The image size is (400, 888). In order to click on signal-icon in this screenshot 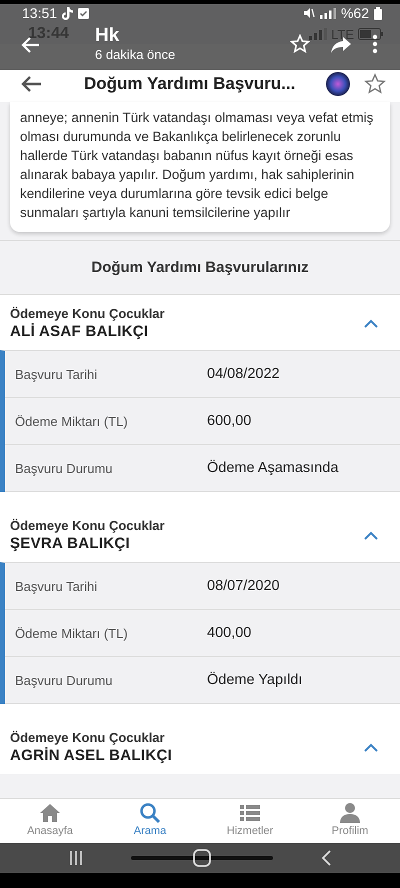, I will do `click(328, 13)`.